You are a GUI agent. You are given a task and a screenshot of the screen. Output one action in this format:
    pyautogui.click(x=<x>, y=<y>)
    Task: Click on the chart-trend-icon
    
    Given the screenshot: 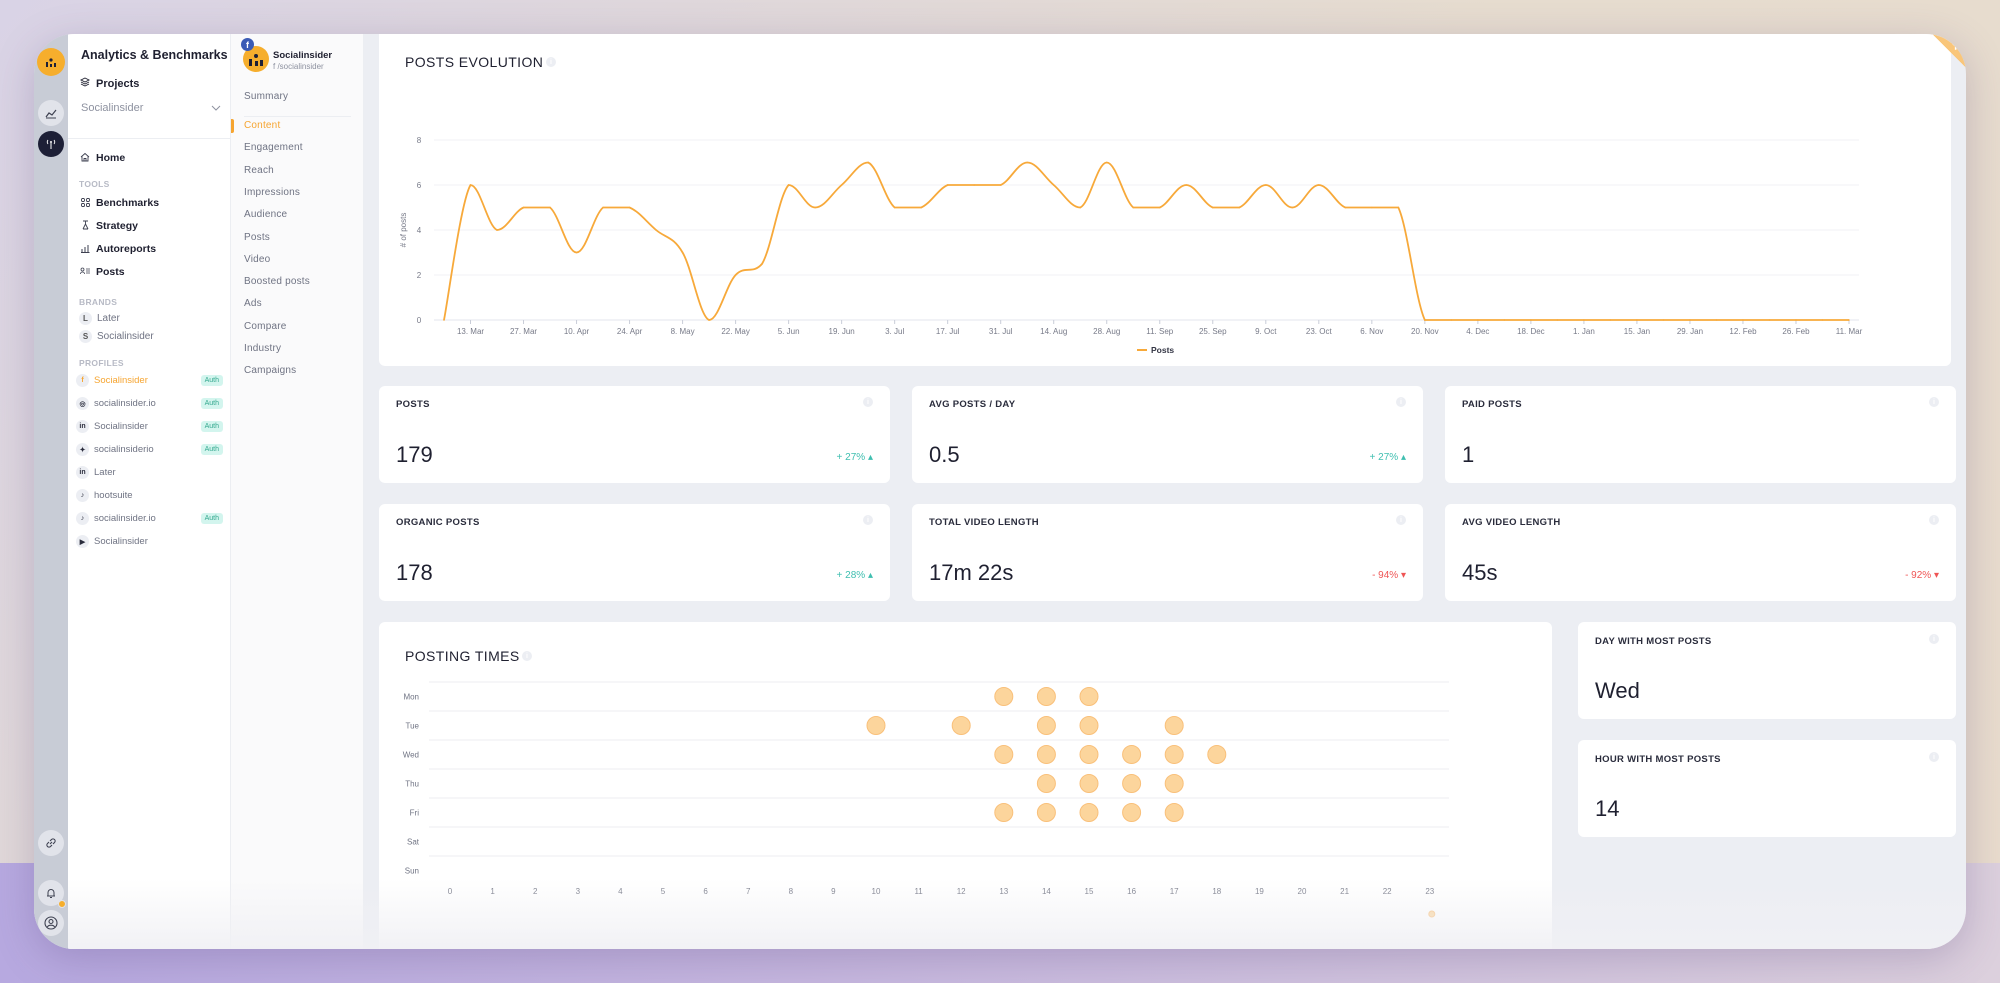 What is the action you would take?
    pyautogui.click(x=51, y=113)
    